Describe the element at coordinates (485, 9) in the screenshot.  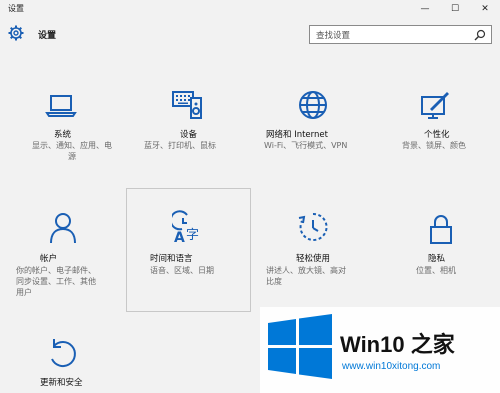
I see `close-button: ✕` at that location.